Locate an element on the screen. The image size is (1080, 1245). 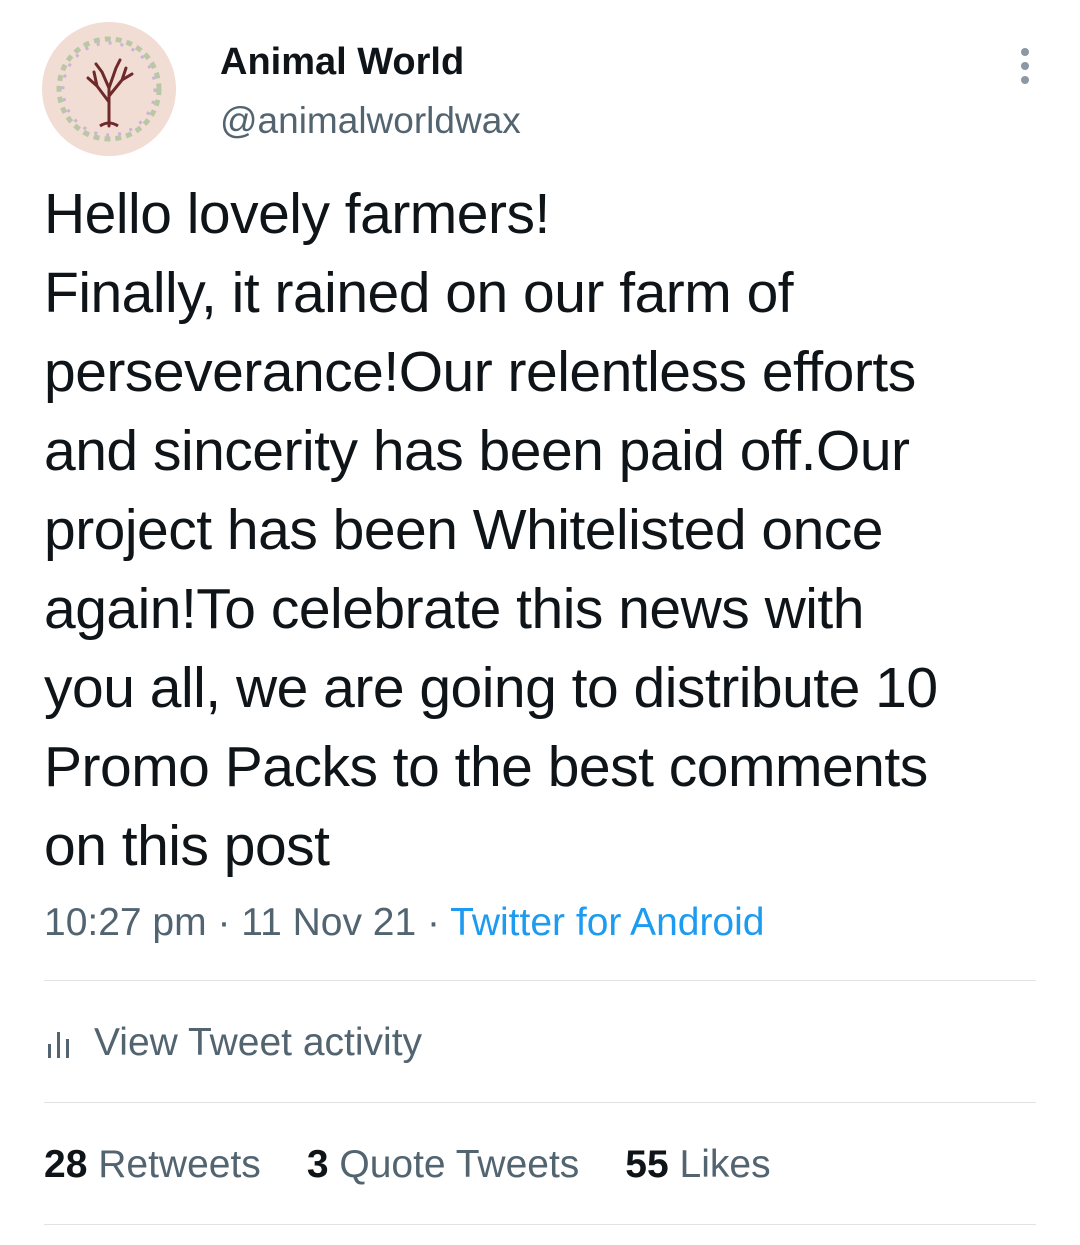
more-options-icon is located at coordinates (1025, 68).